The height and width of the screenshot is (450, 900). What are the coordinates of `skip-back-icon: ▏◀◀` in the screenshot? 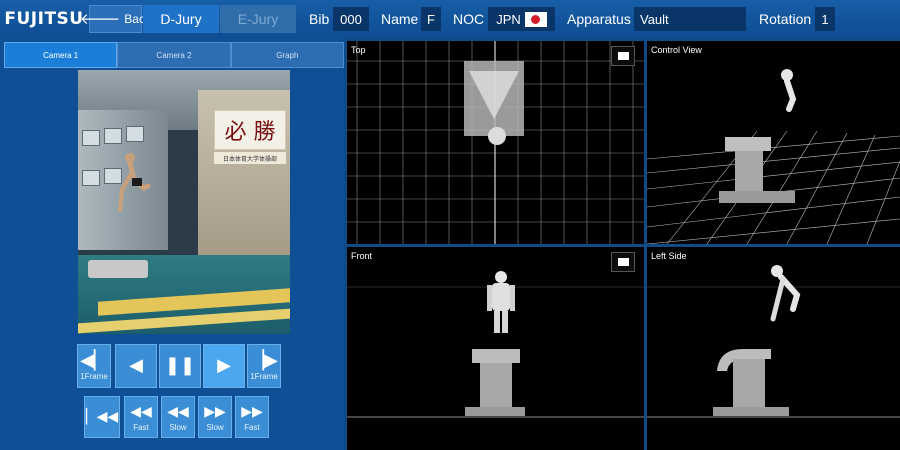 It's located at (102, 417).